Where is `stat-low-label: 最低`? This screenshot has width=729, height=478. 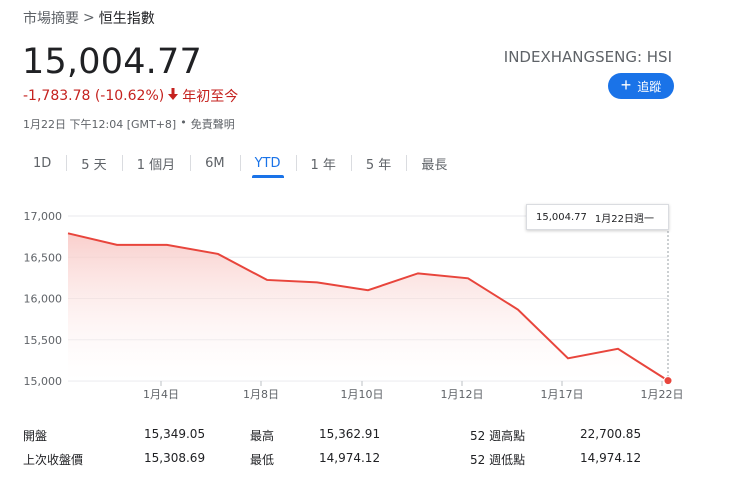 stat-low-label: 最低 is located at coordinates (262, 460).